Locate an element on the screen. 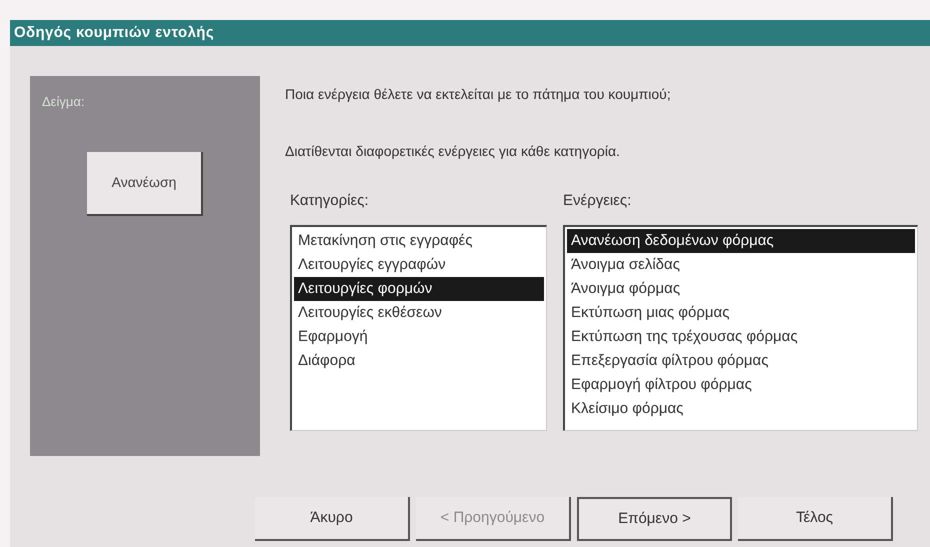 The width and height of the screenshot is (930, 547). hint-text: Διατίθενται διαφορετικές ενέργειες για κάθε κατηγορία. is located at coordinates (453, 151).